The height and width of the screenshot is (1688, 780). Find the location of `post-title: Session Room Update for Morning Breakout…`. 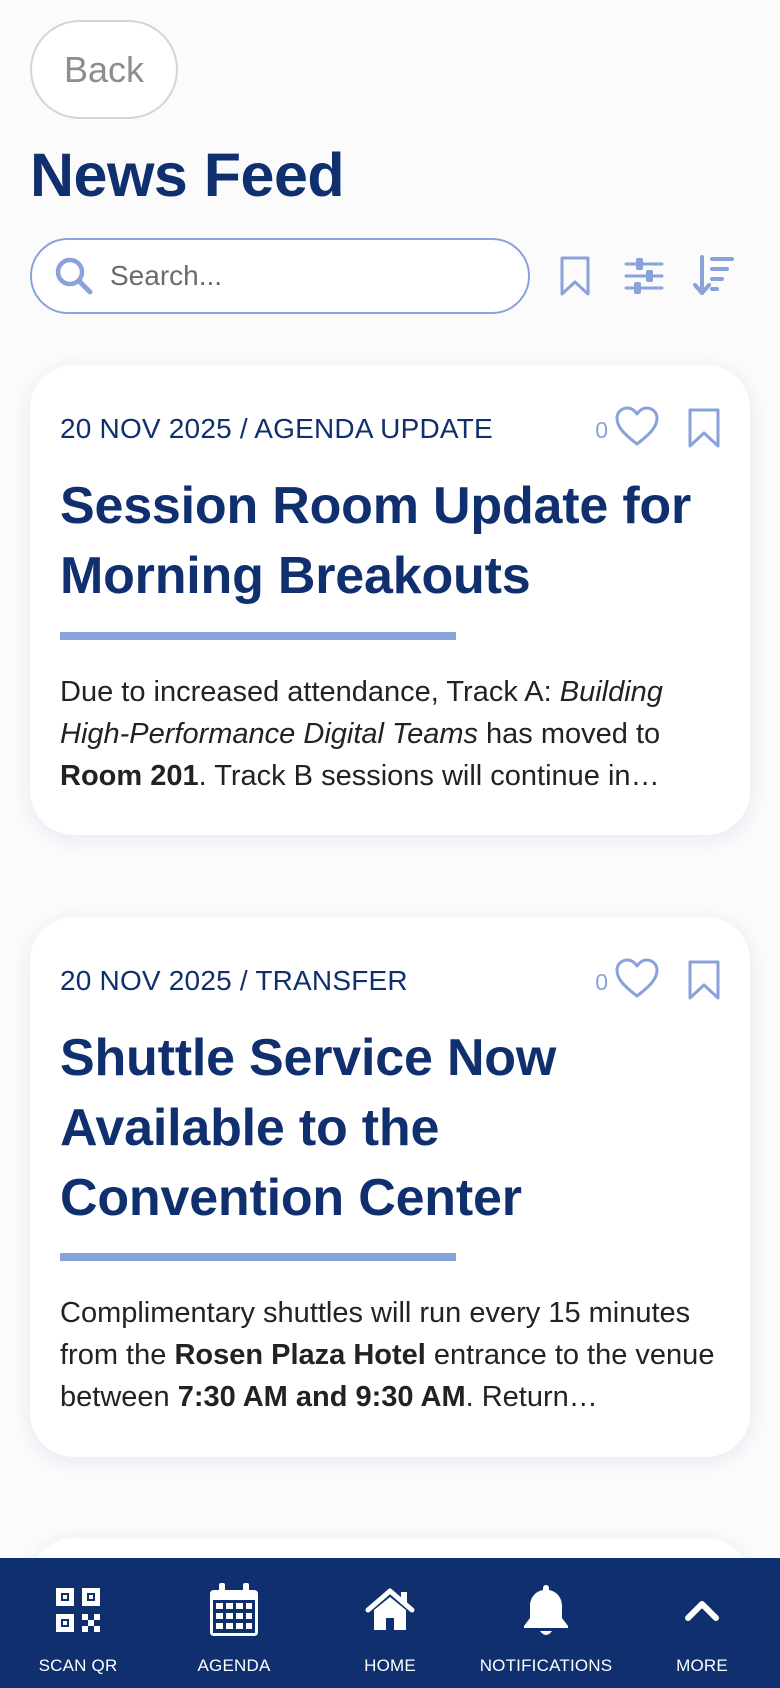

post-title: Session Room Update for Morning Breakout… is located at coordinates (390, 541).